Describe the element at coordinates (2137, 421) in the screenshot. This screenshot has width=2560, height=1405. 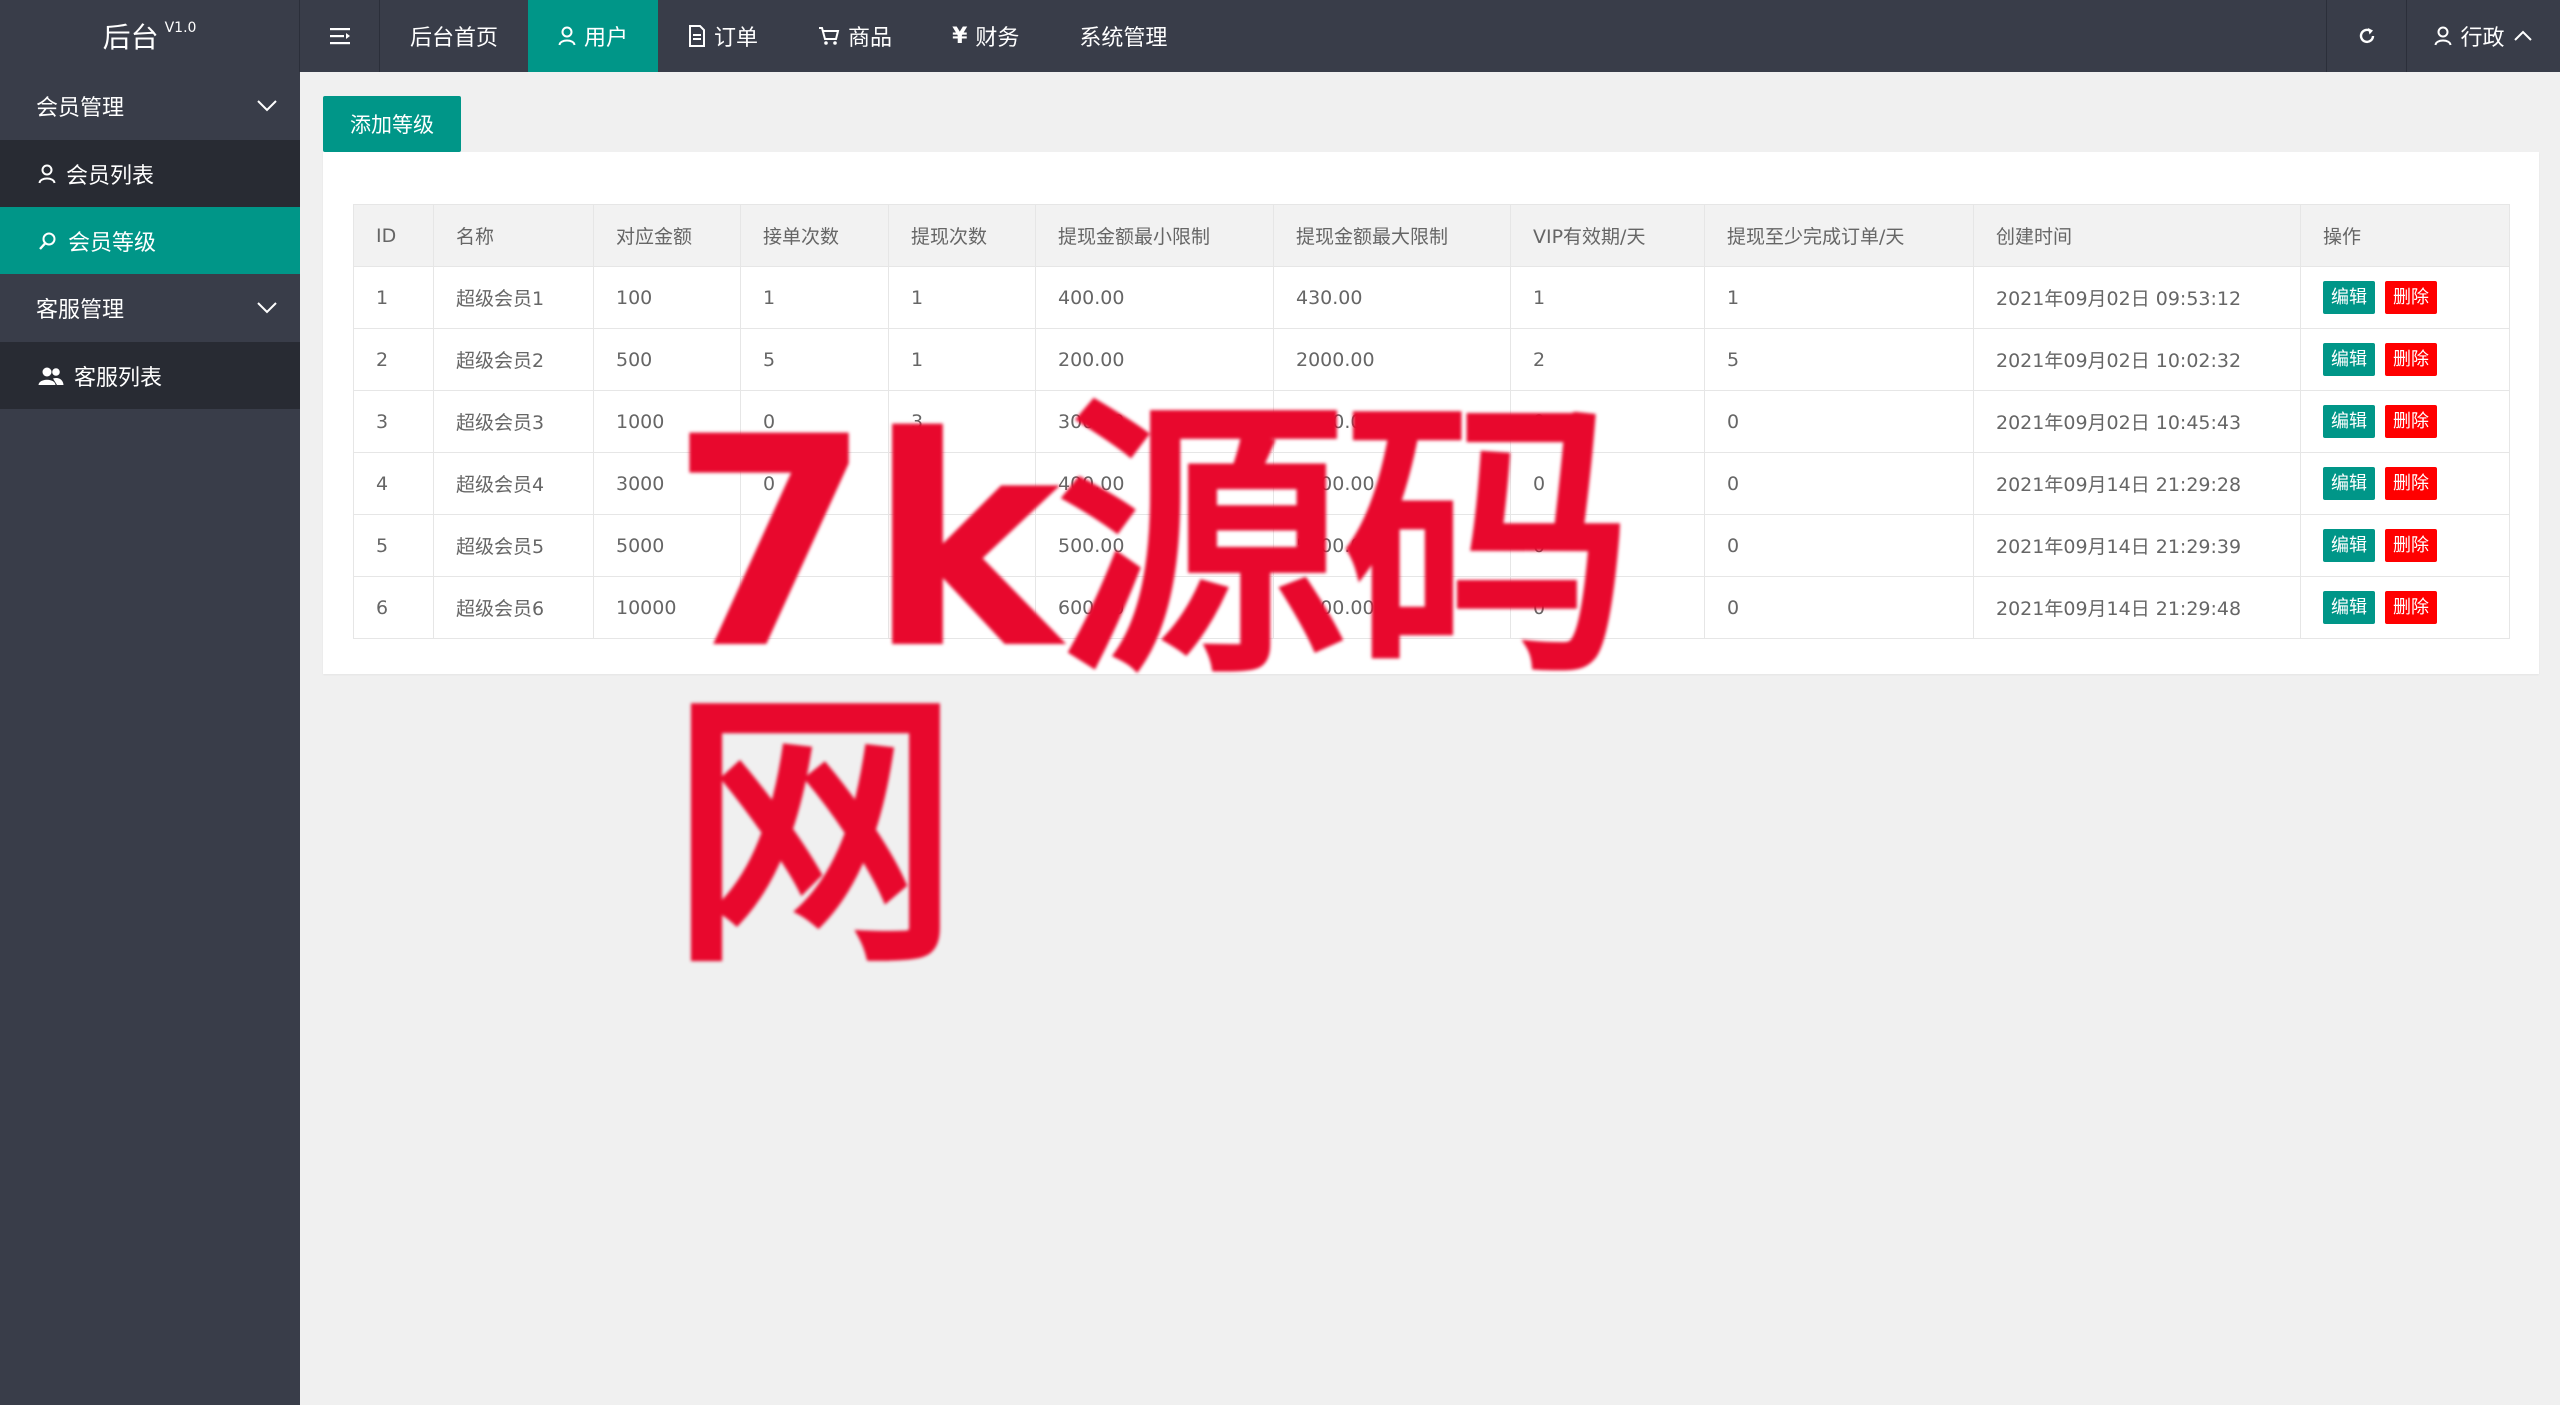
I see `table-cell: 2021年09月02日 10:45:43` at that location.